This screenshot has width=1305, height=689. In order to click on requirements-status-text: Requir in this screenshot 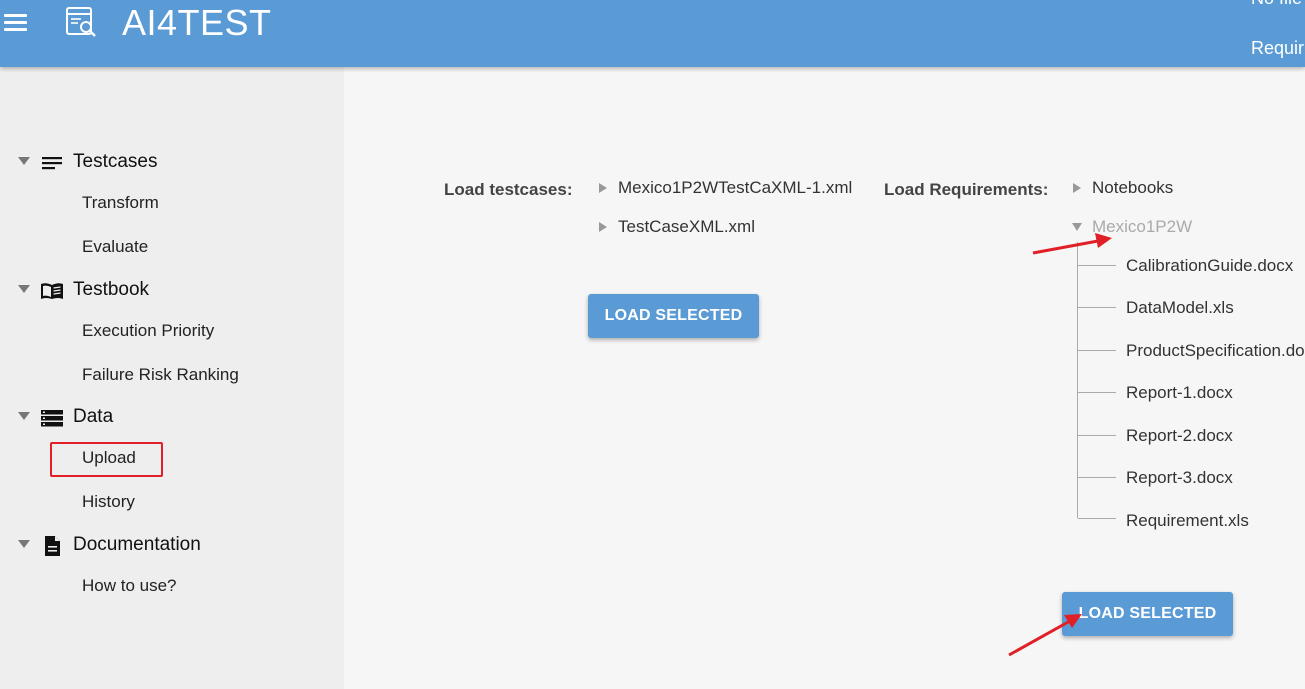, I will do `click(1278, 48)`.